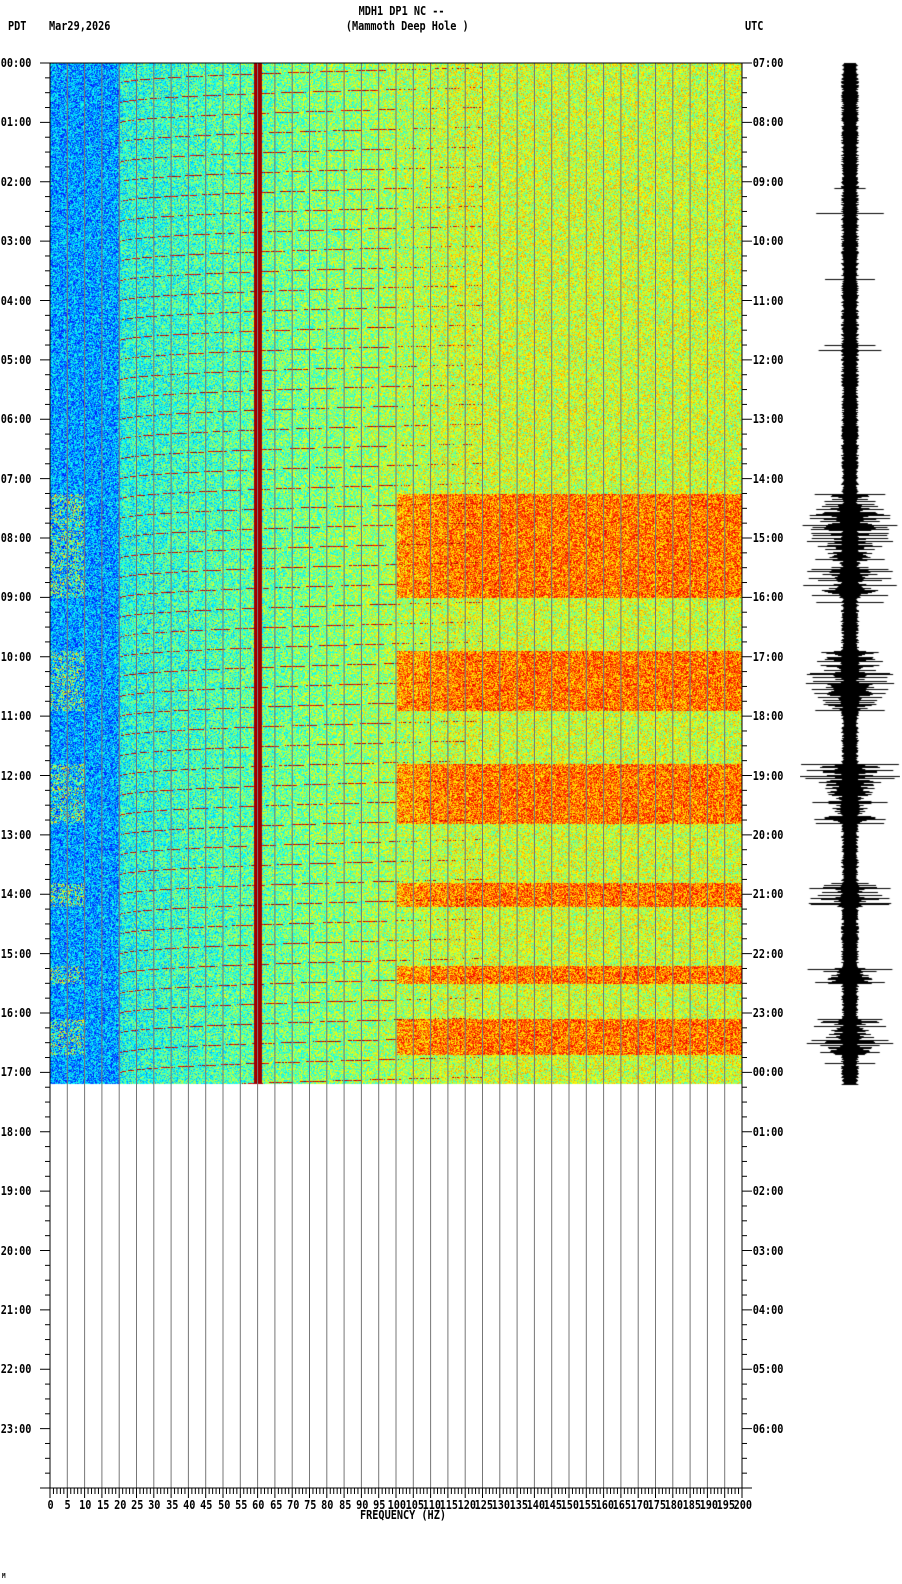 The width and height of the screenshot is (902, 1584). I want to click on x-tick-label: 165, so click(622, 1505).